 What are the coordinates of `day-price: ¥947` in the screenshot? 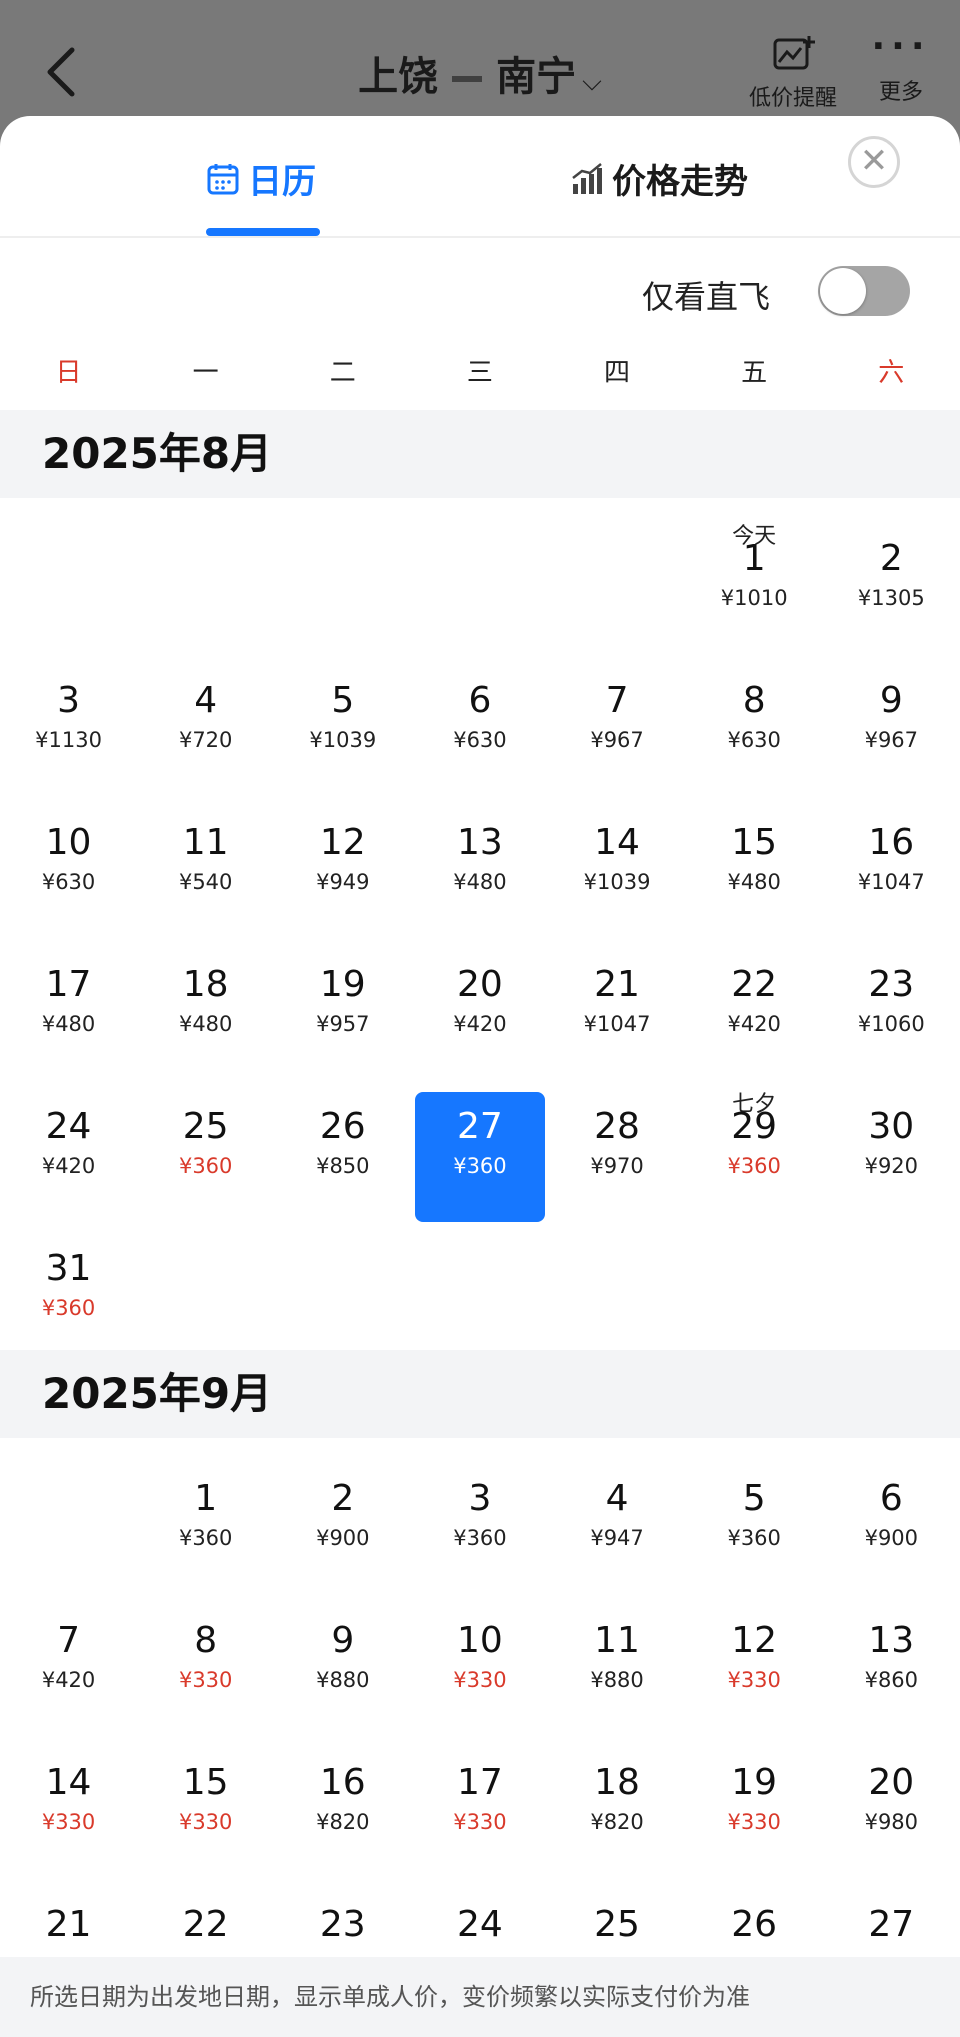 It's located at (617, 1538).